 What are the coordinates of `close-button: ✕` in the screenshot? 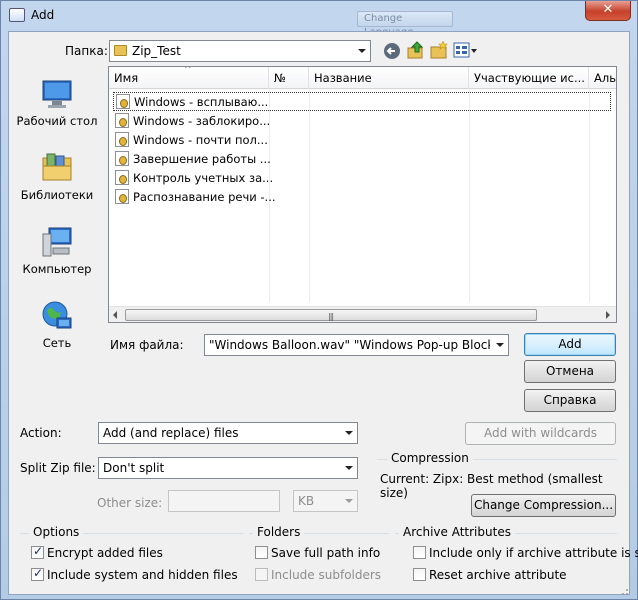 It's located at (608, 11).